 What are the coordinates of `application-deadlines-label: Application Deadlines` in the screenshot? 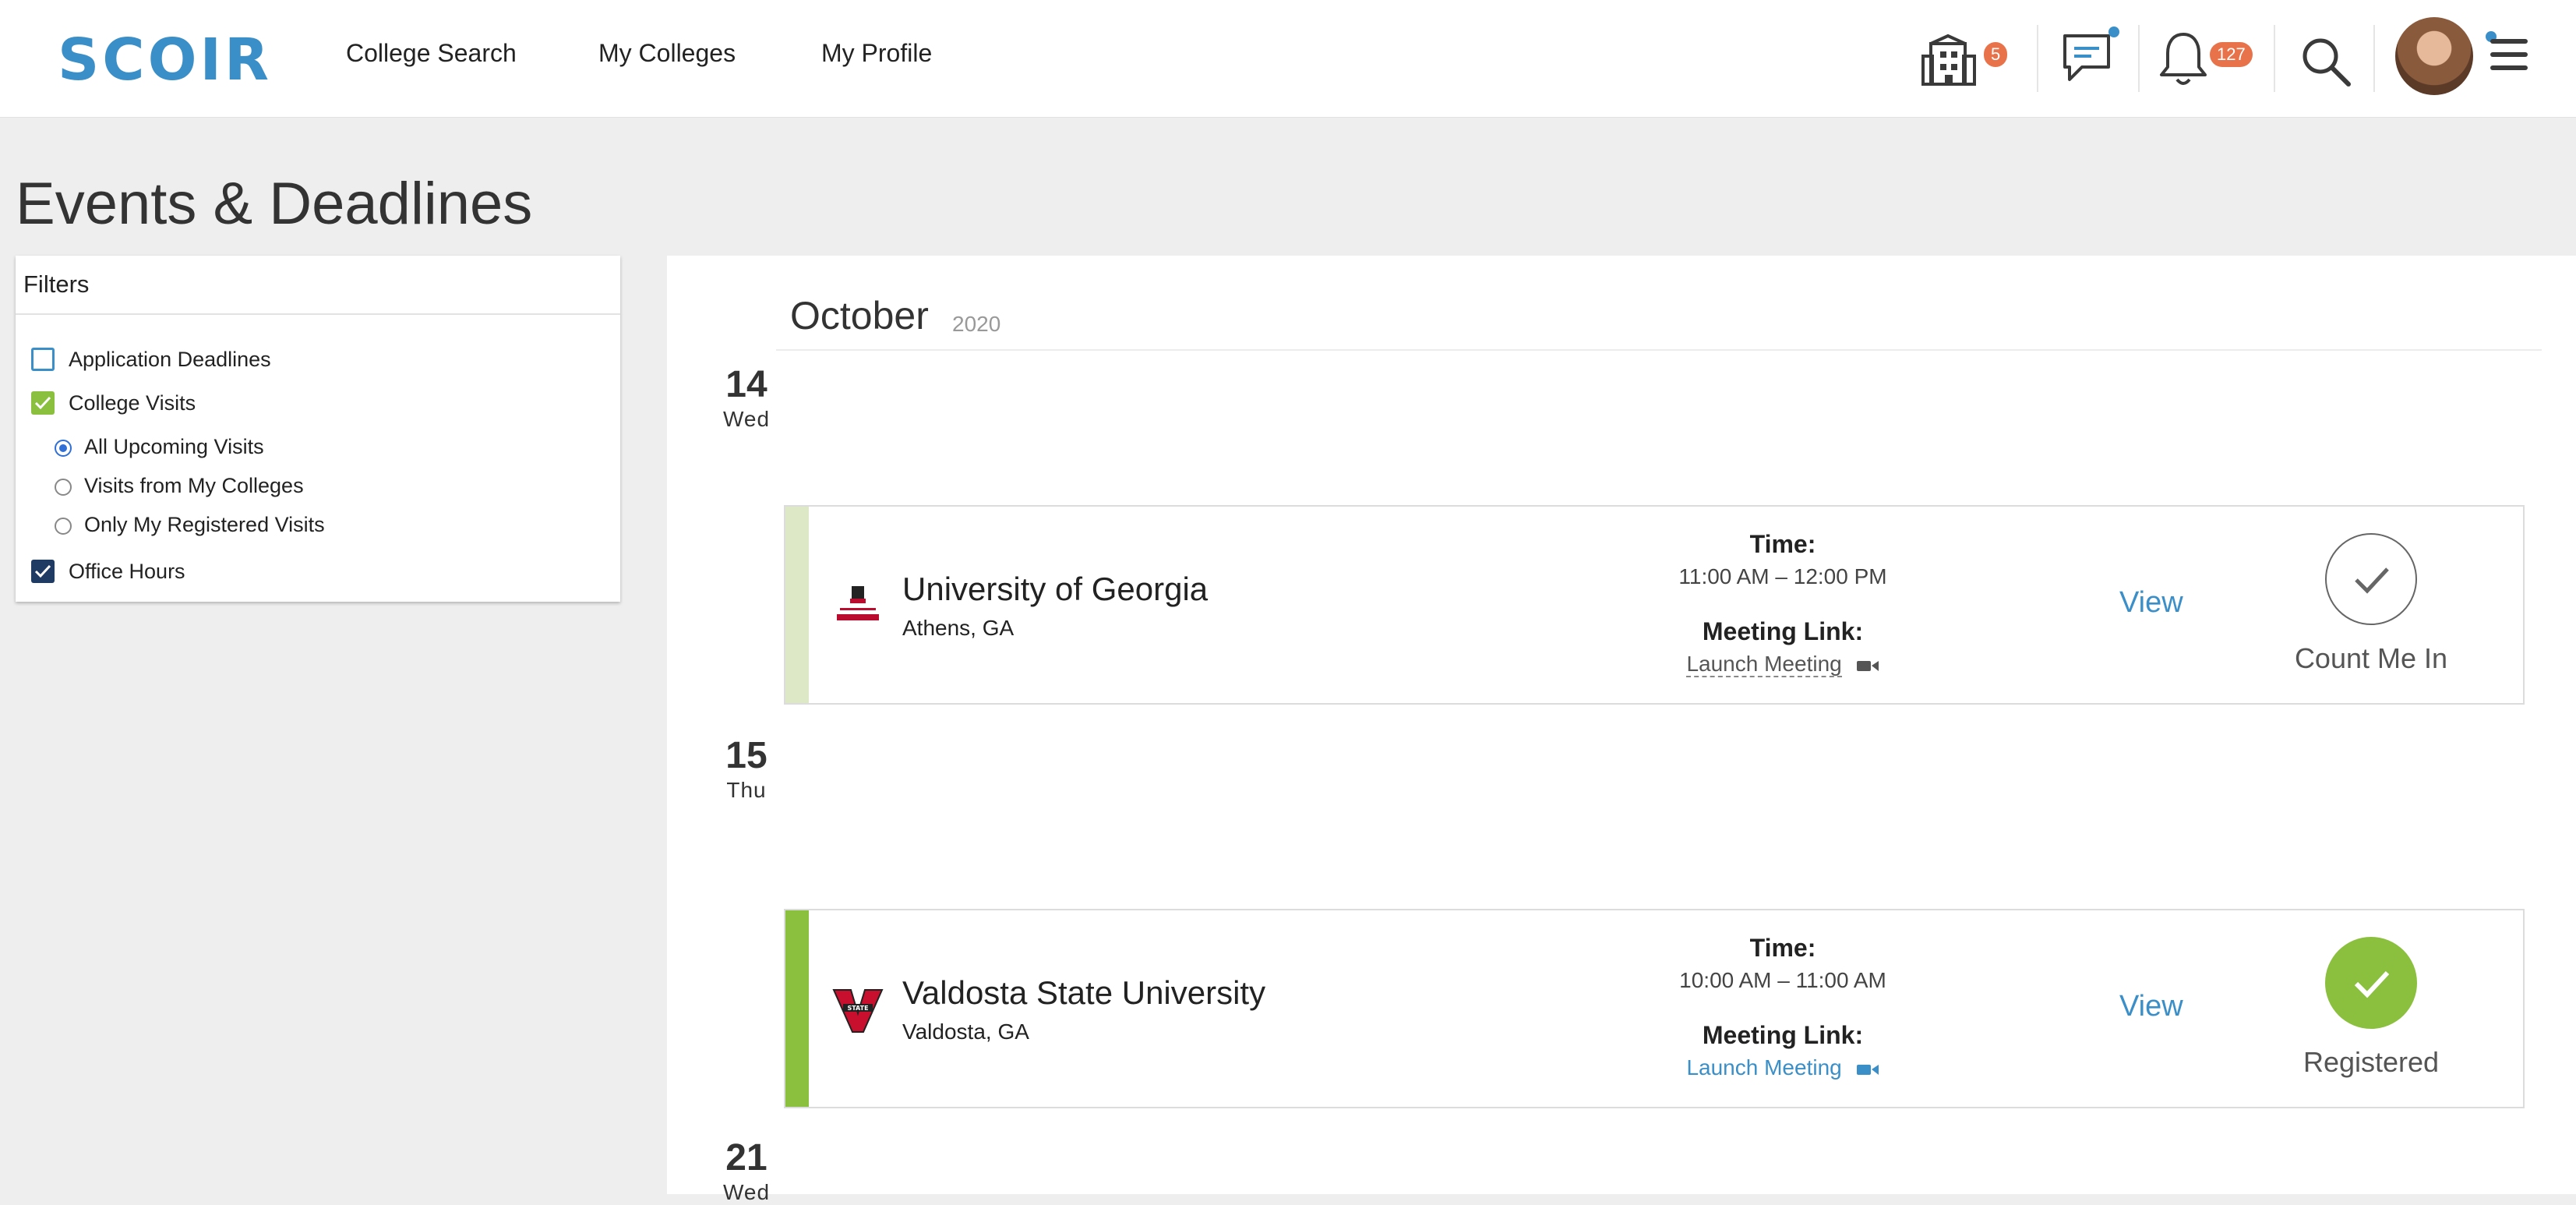 It's located at (170, 360).